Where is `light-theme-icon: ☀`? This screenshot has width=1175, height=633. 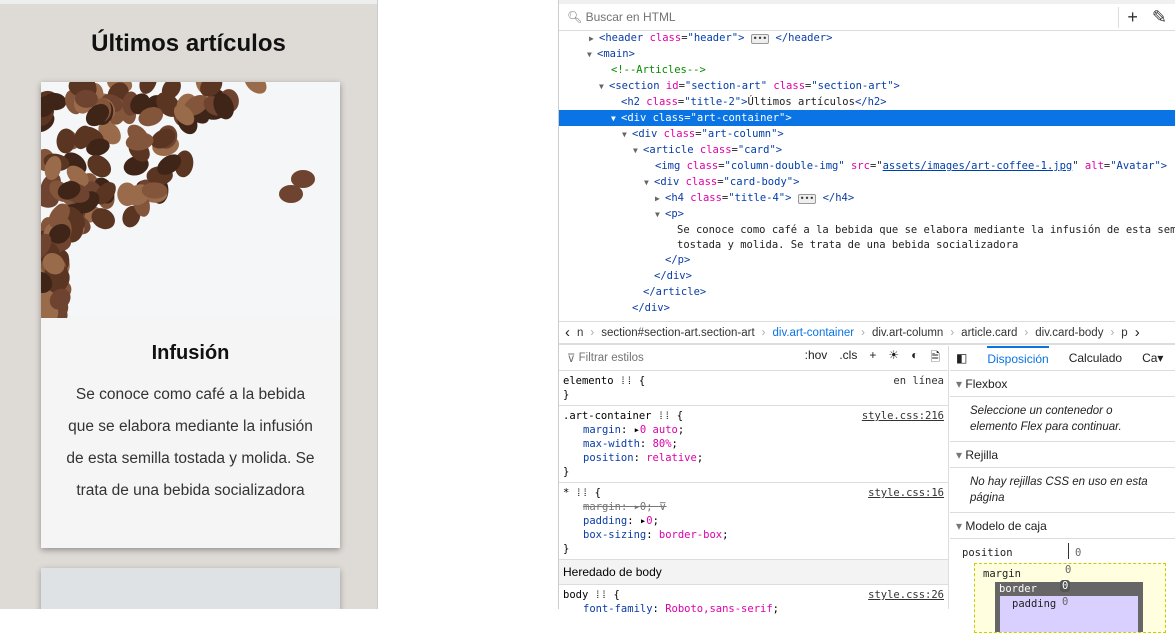 light-theme-icon: ☀ is located at coordinates (893, 358).